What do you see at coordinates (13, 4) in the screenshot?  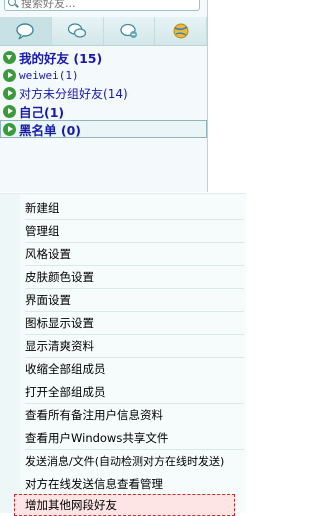 I see `search-icon` at bounding box center [13, 4].